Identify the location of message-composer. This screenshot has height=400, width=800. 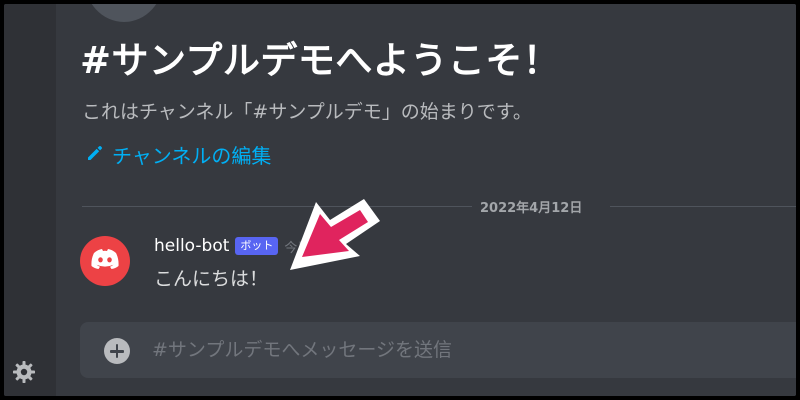
(438, 350).